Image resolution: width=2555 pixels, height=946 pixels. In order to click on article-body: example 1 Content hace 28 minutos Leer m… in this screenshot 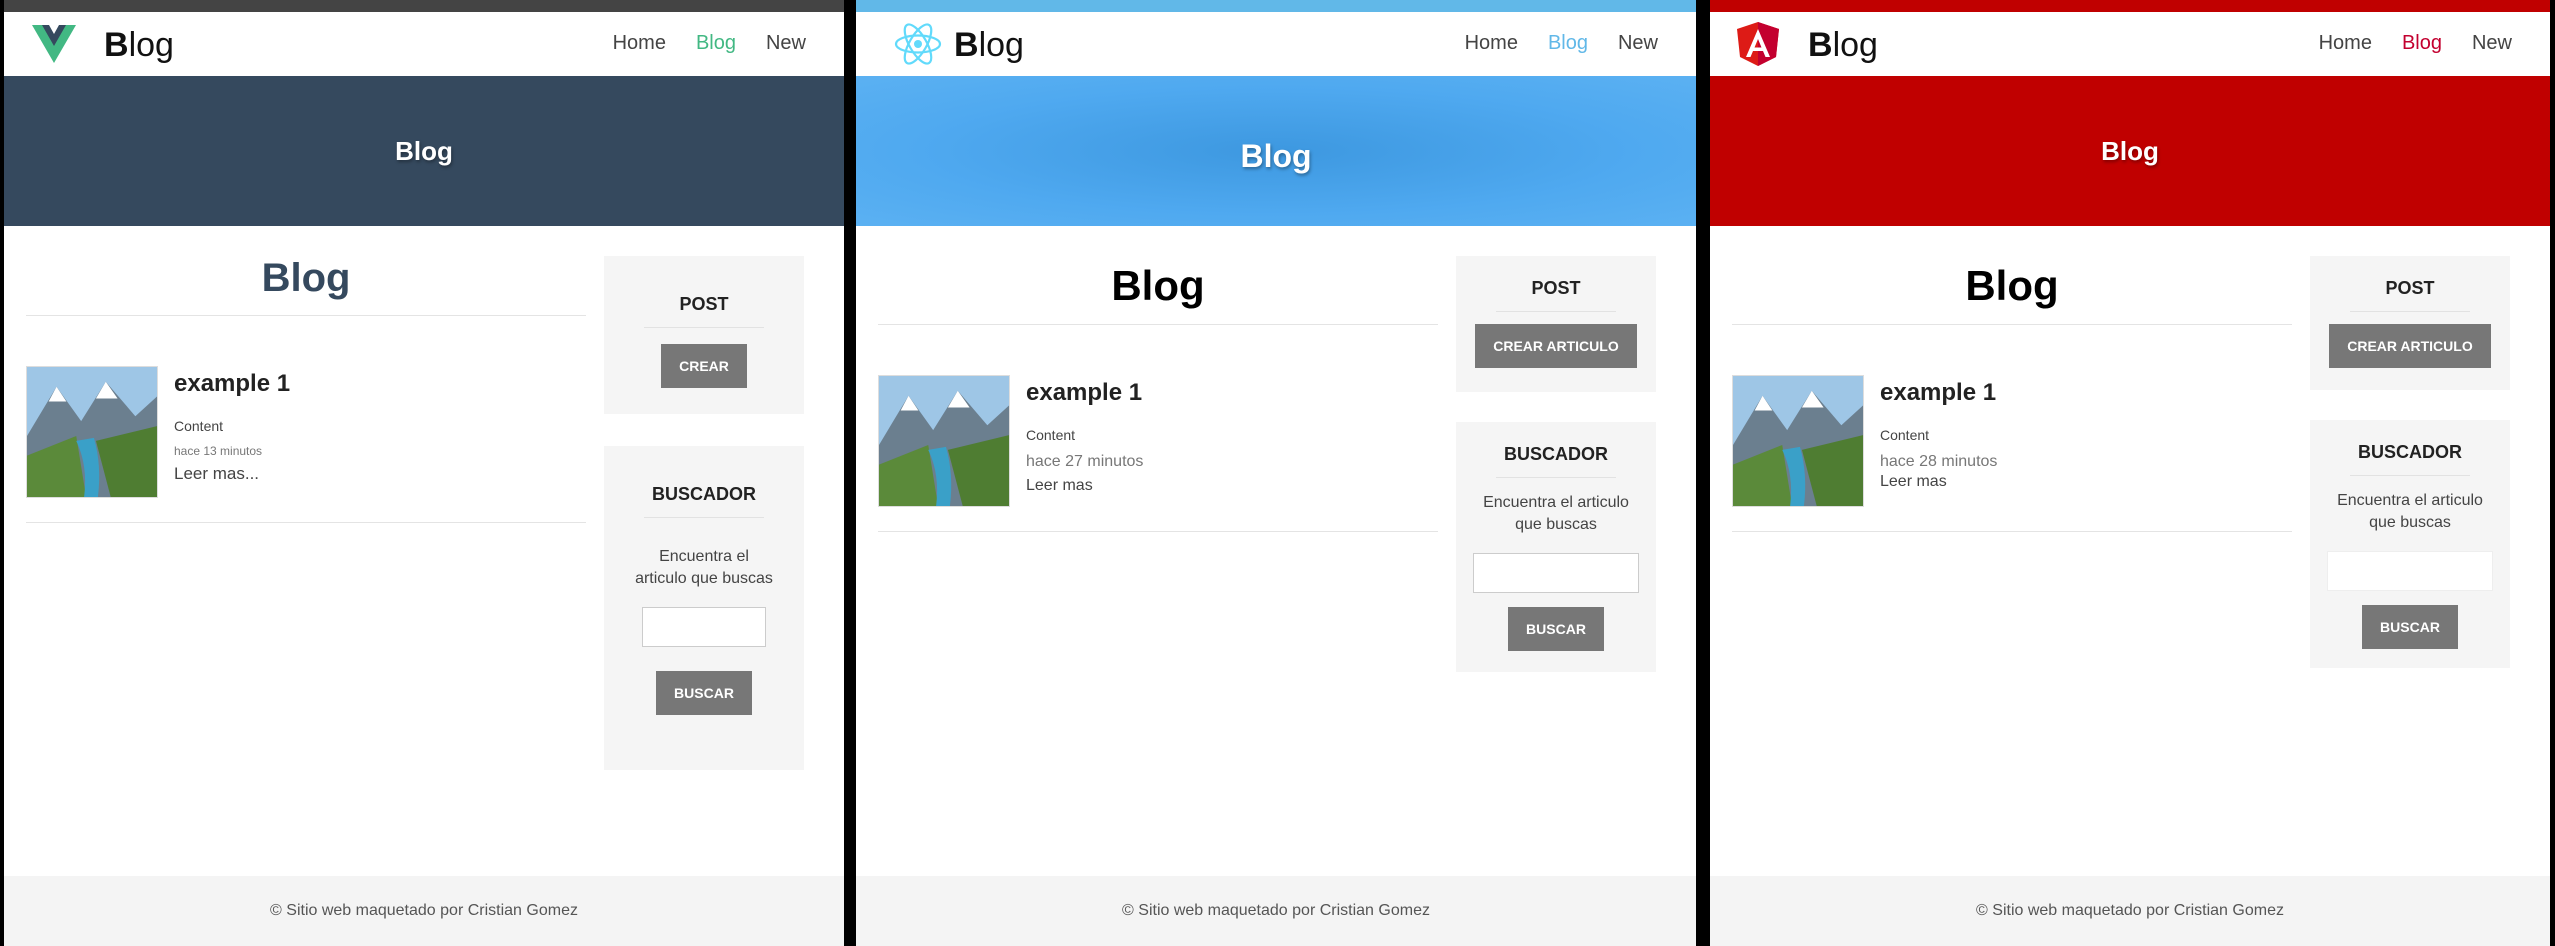, I will do `click(1938, 441)`.